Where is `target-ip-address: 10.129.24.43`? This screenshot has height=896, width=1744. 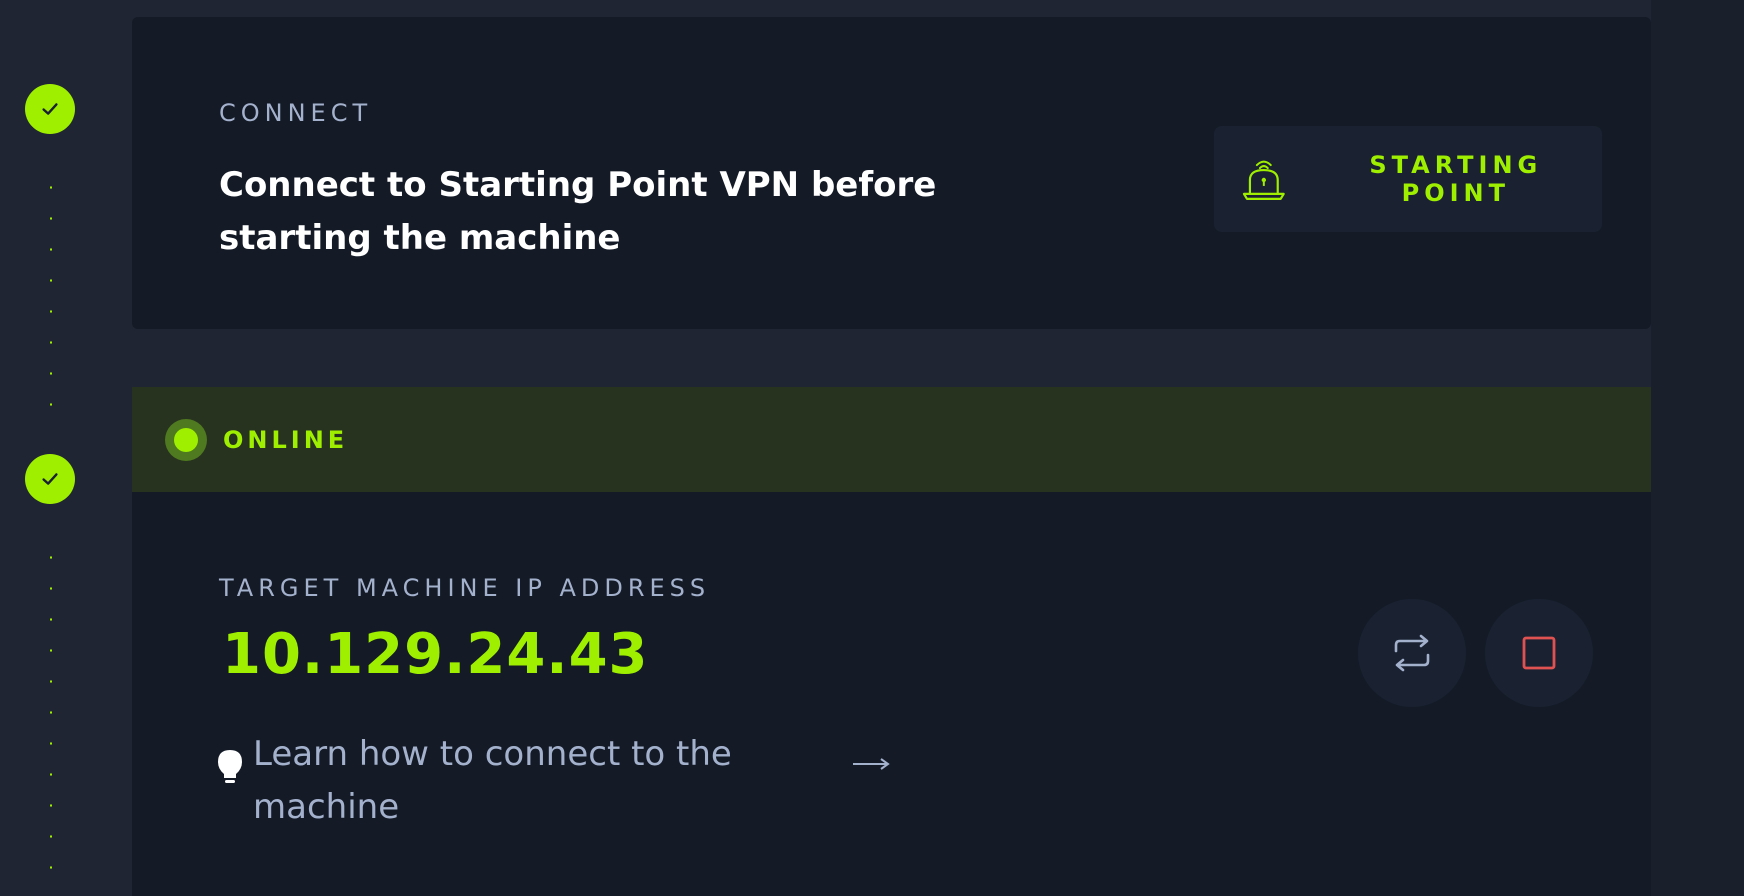 target-ip-address: 10.129.24.43 is located at coordinates (435, 654).